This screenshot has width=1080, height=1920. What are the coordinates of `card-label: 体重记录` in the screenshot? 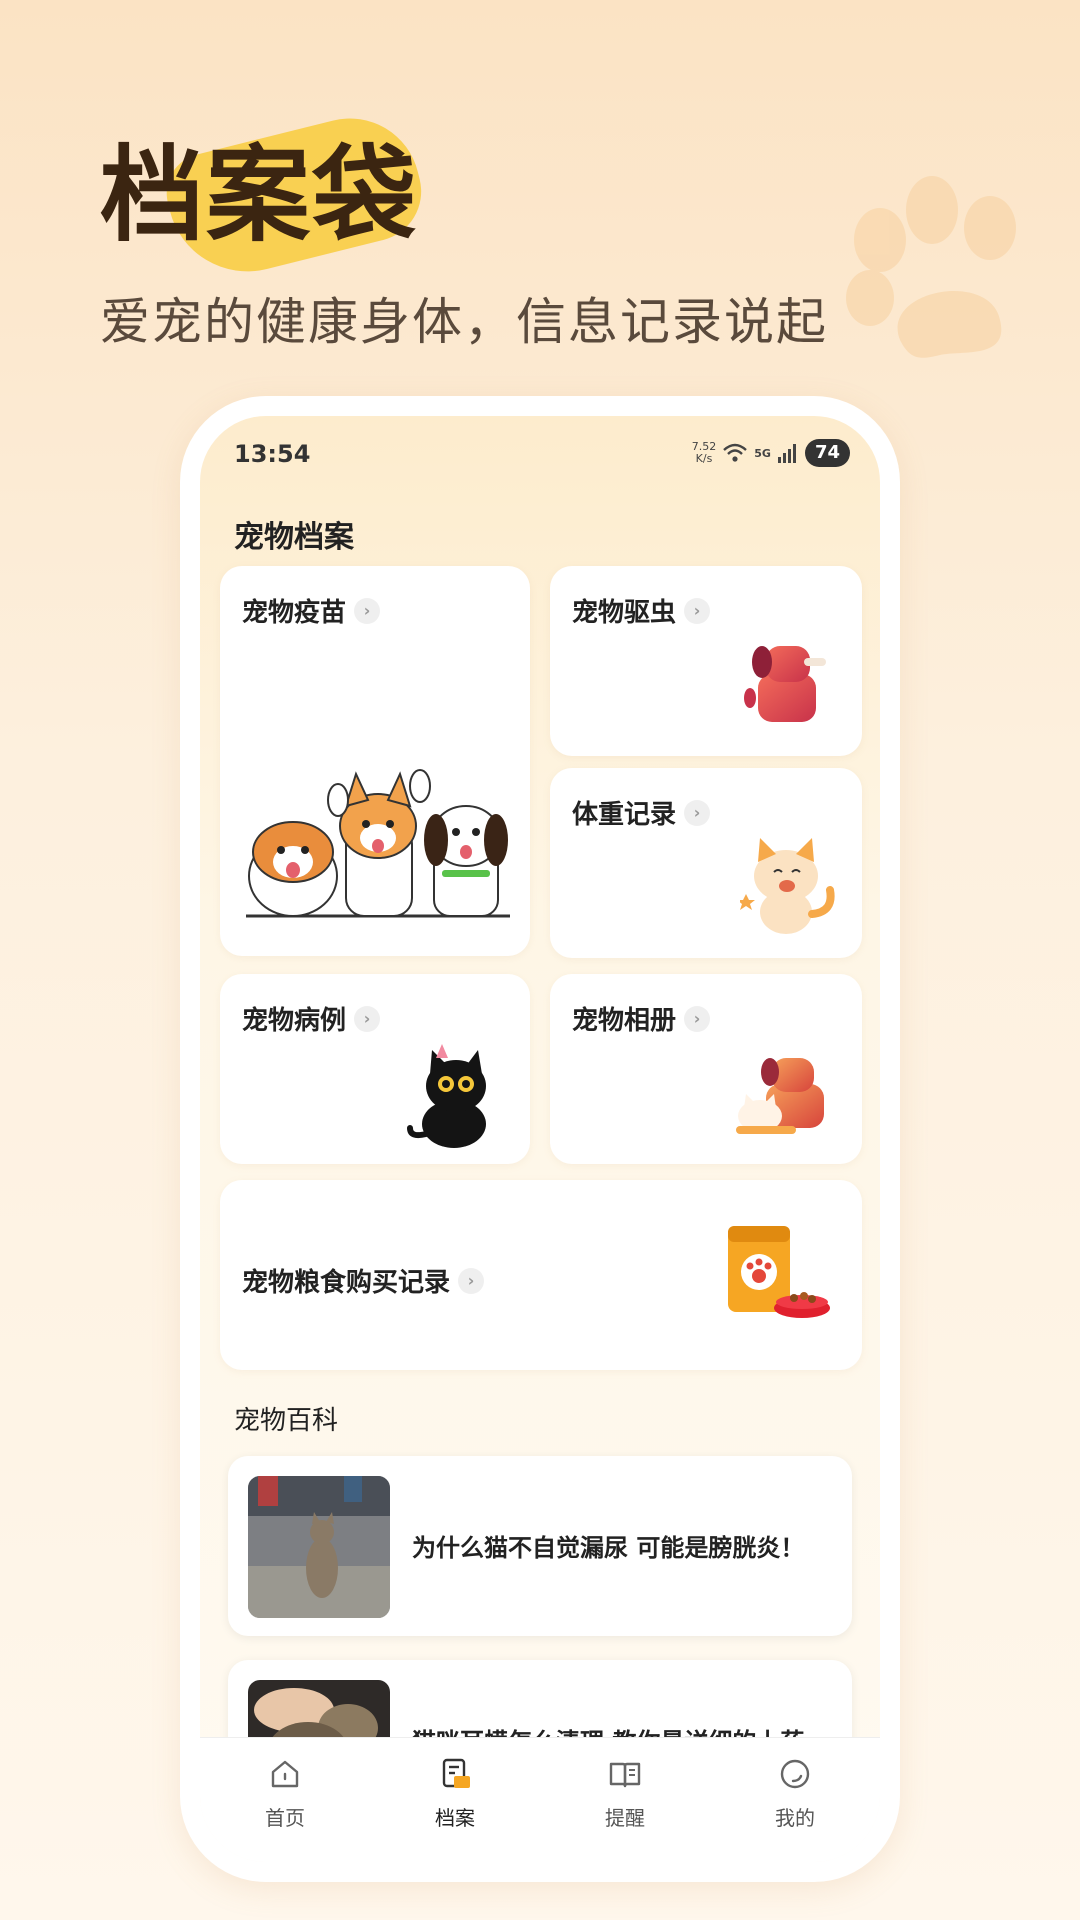 It's located at (624, 815).